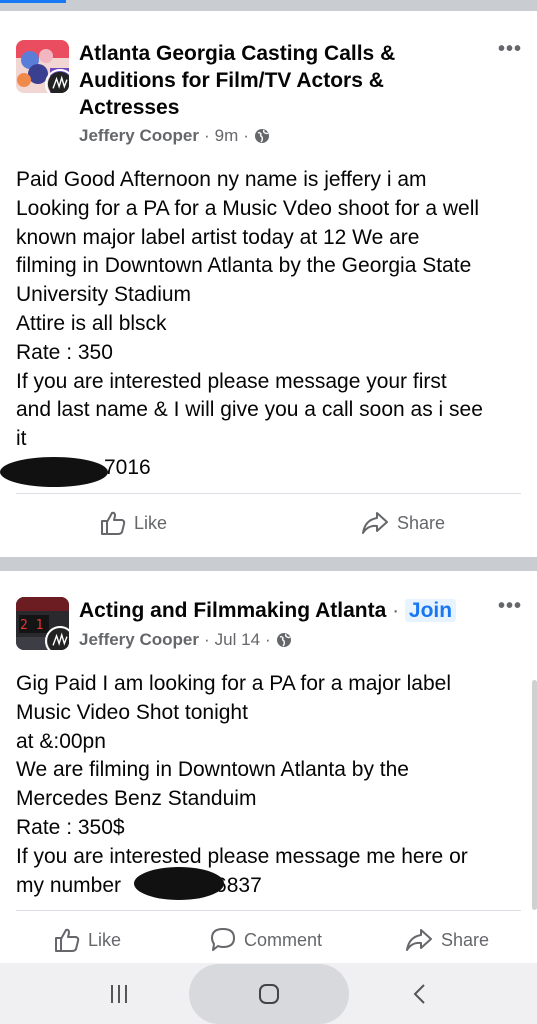 The height and width of the screenshot is (1024, 537). I want to click on post-meta: Jeffery Cooper · 9m ·, so click(174, 136).